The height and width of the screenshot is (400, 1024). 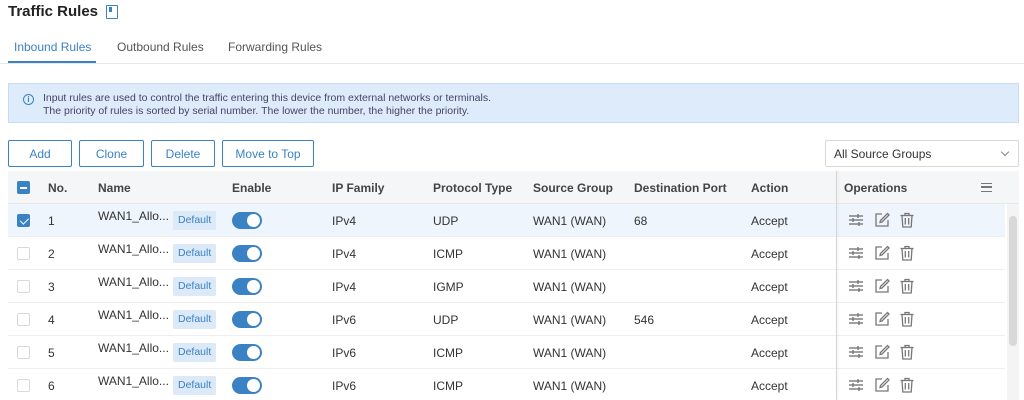 I want to click on col-ip-family: IP Family, so click(x=358, y=188).